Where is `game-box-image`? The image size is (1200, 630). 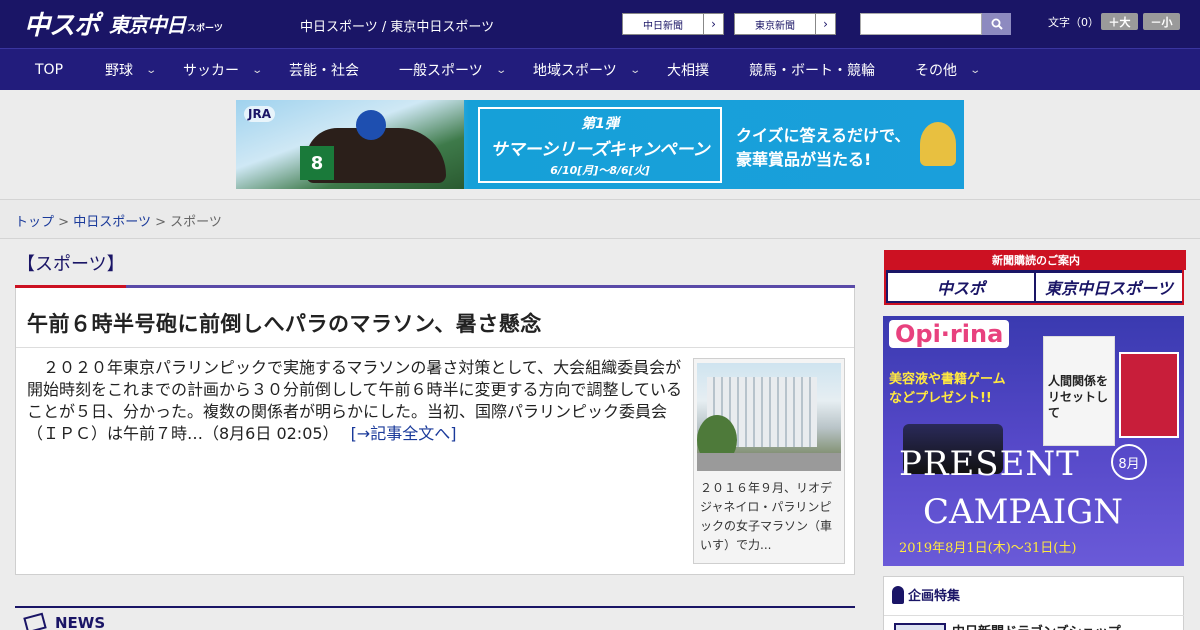 game-box-image is located at coordinates (1149, 395).